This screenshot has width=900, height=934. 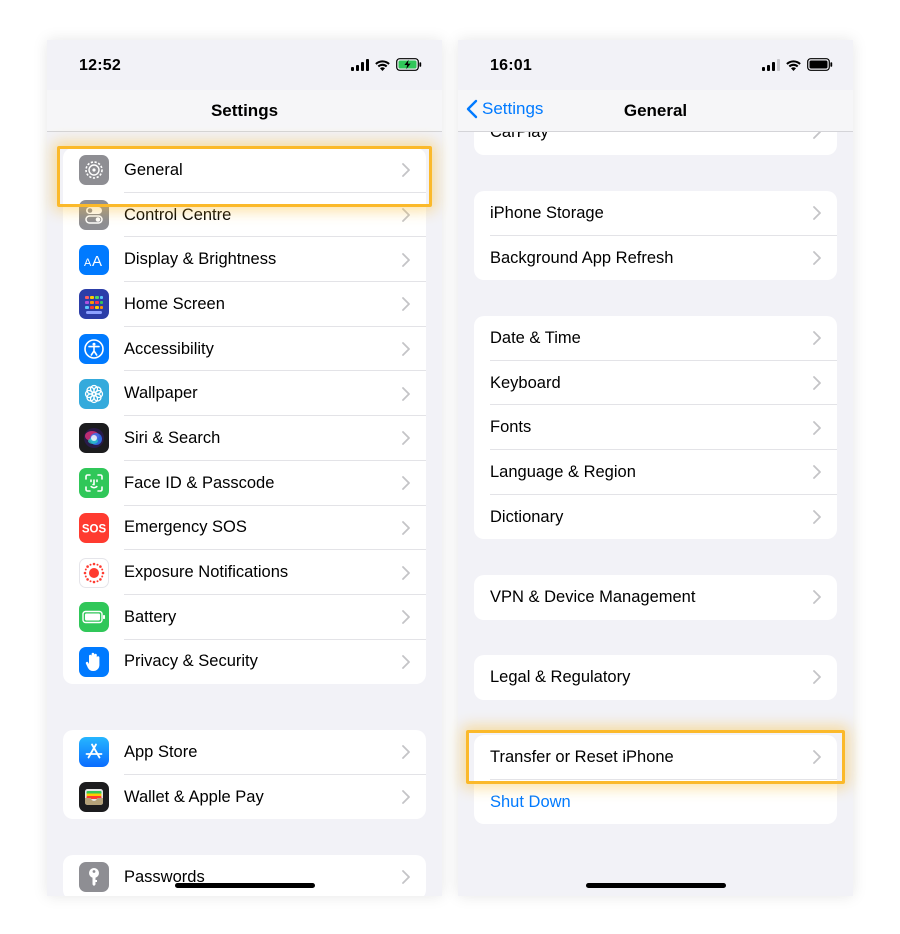 What do you see at coordinates (244, 617) in the screenshot?
I see `settings-item-battery: Battery` at bounding box center [244, 617].